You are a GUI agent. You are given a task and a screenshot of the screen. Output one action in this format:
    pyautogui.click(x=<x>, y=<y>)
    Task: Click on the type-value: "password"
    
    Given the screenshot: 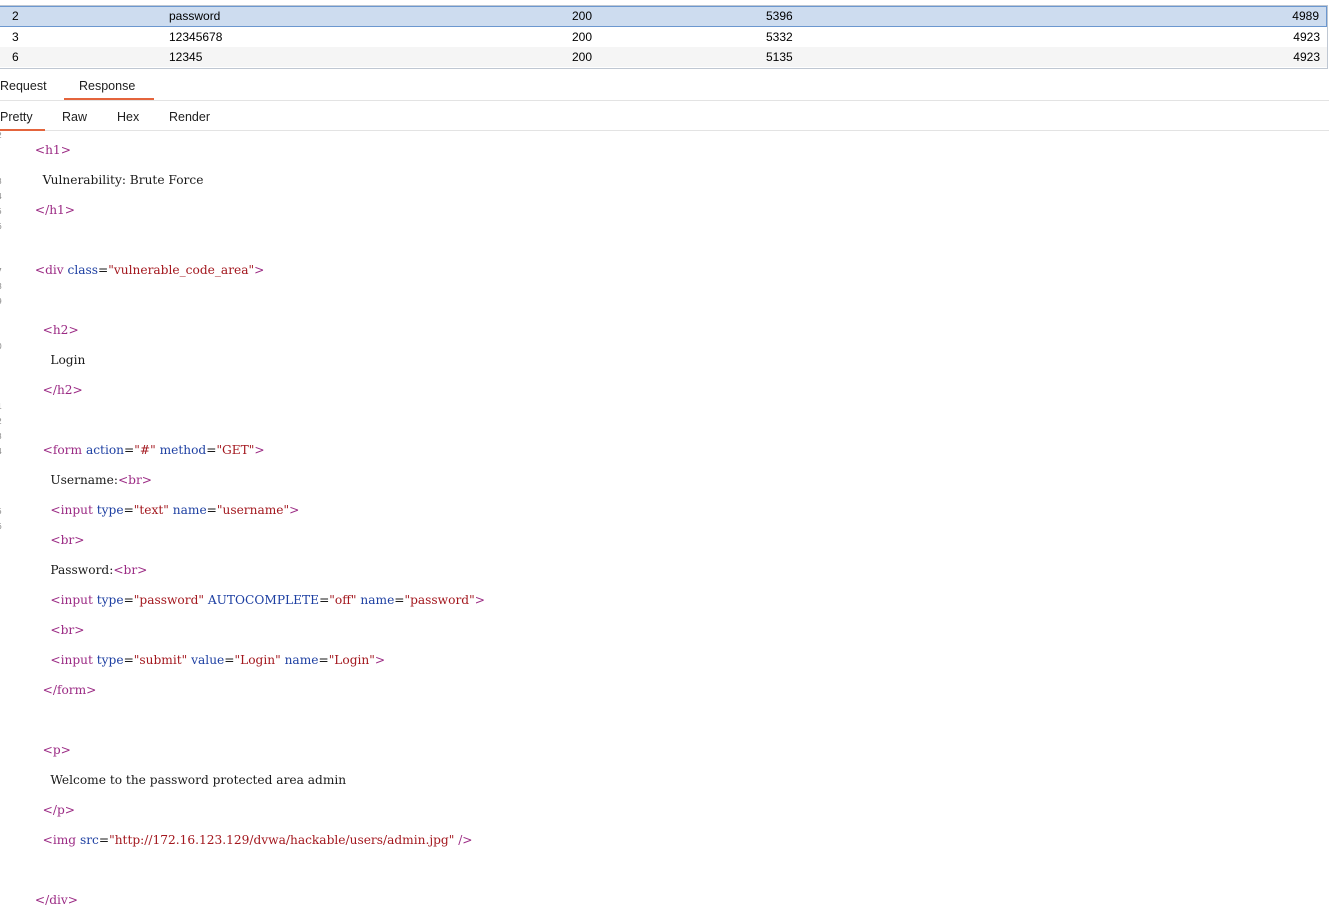 What is the action you would take?
    pyautogui.click(x=168, y=600)
    